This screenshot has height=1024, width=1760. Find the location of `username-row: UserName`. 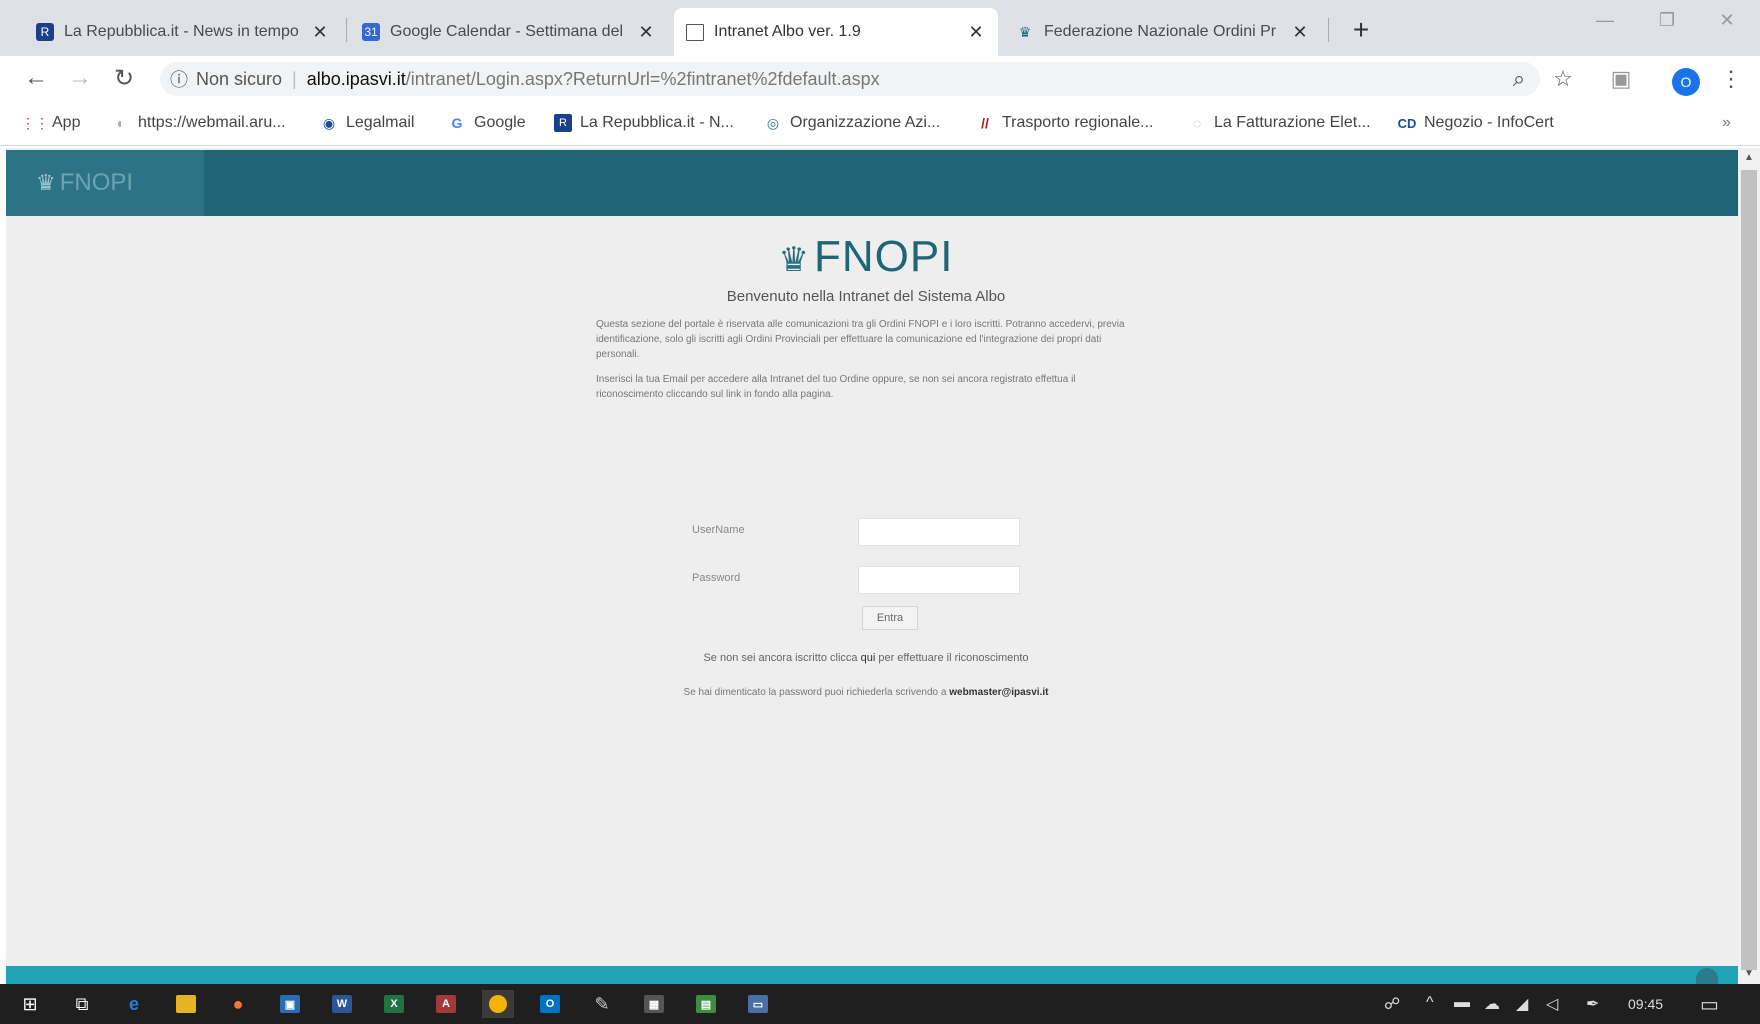

username-row: UserName is located at coordinates (866, 533).